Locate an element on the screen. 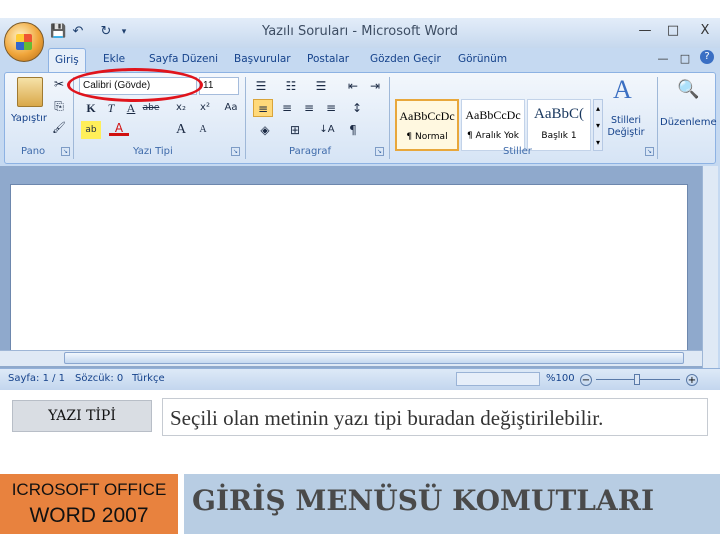 This screenshot has height=540, width=720. style-name: ¶ Normal is located at coordinates (427, 137).